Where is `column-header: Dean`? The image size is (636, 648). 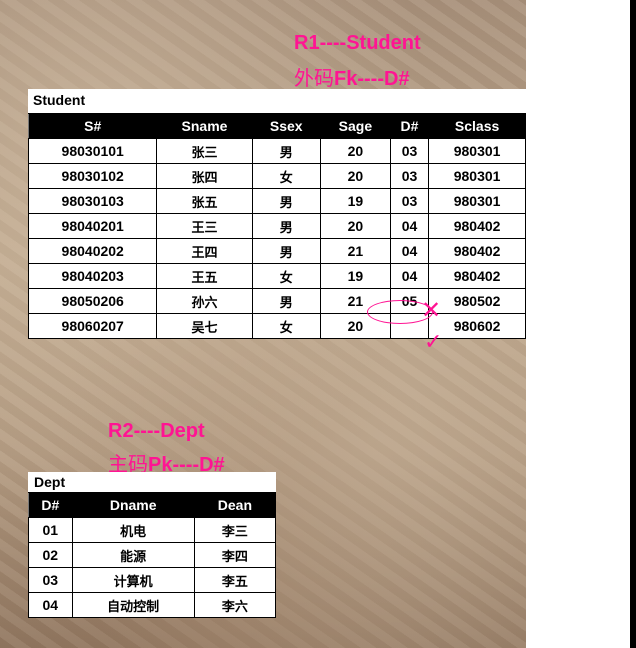
column-header: Dean is located at coordinates (235, 505).